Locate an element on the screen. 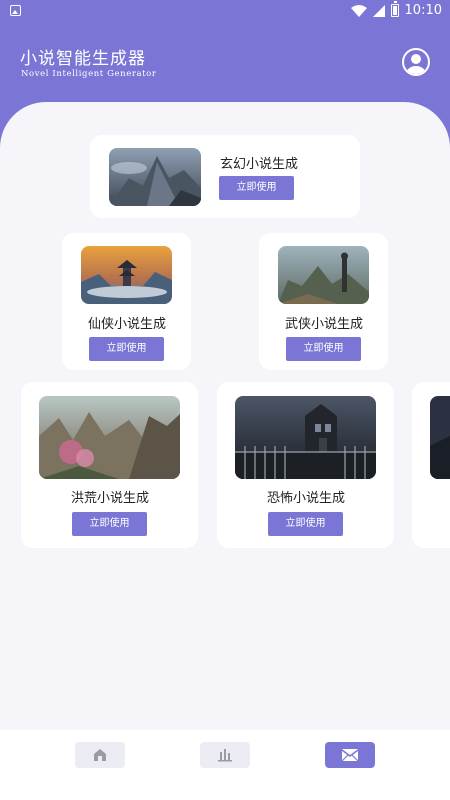  user-avatar-button is located at coordinates (416, 62).